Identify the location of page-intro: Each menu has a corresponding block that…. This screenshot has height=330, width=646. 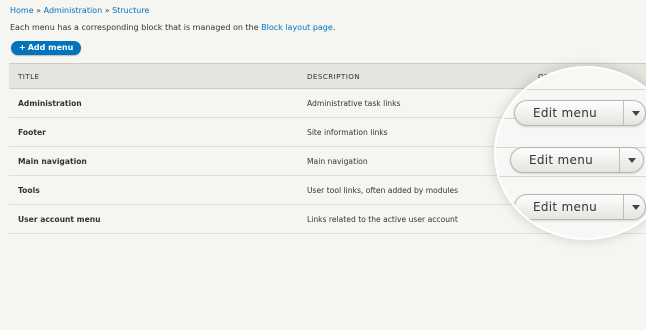
(172, 27).